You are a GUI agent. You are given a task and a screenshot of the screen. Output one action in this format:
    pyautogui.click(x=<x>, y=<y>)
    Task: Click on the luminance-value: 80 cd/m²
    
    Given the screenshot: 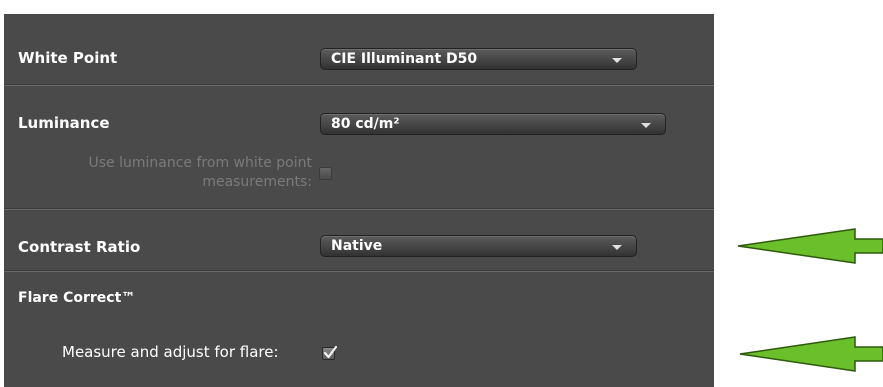 What is the action you would take?
    pyautogui.click(x=365, y=124)
    